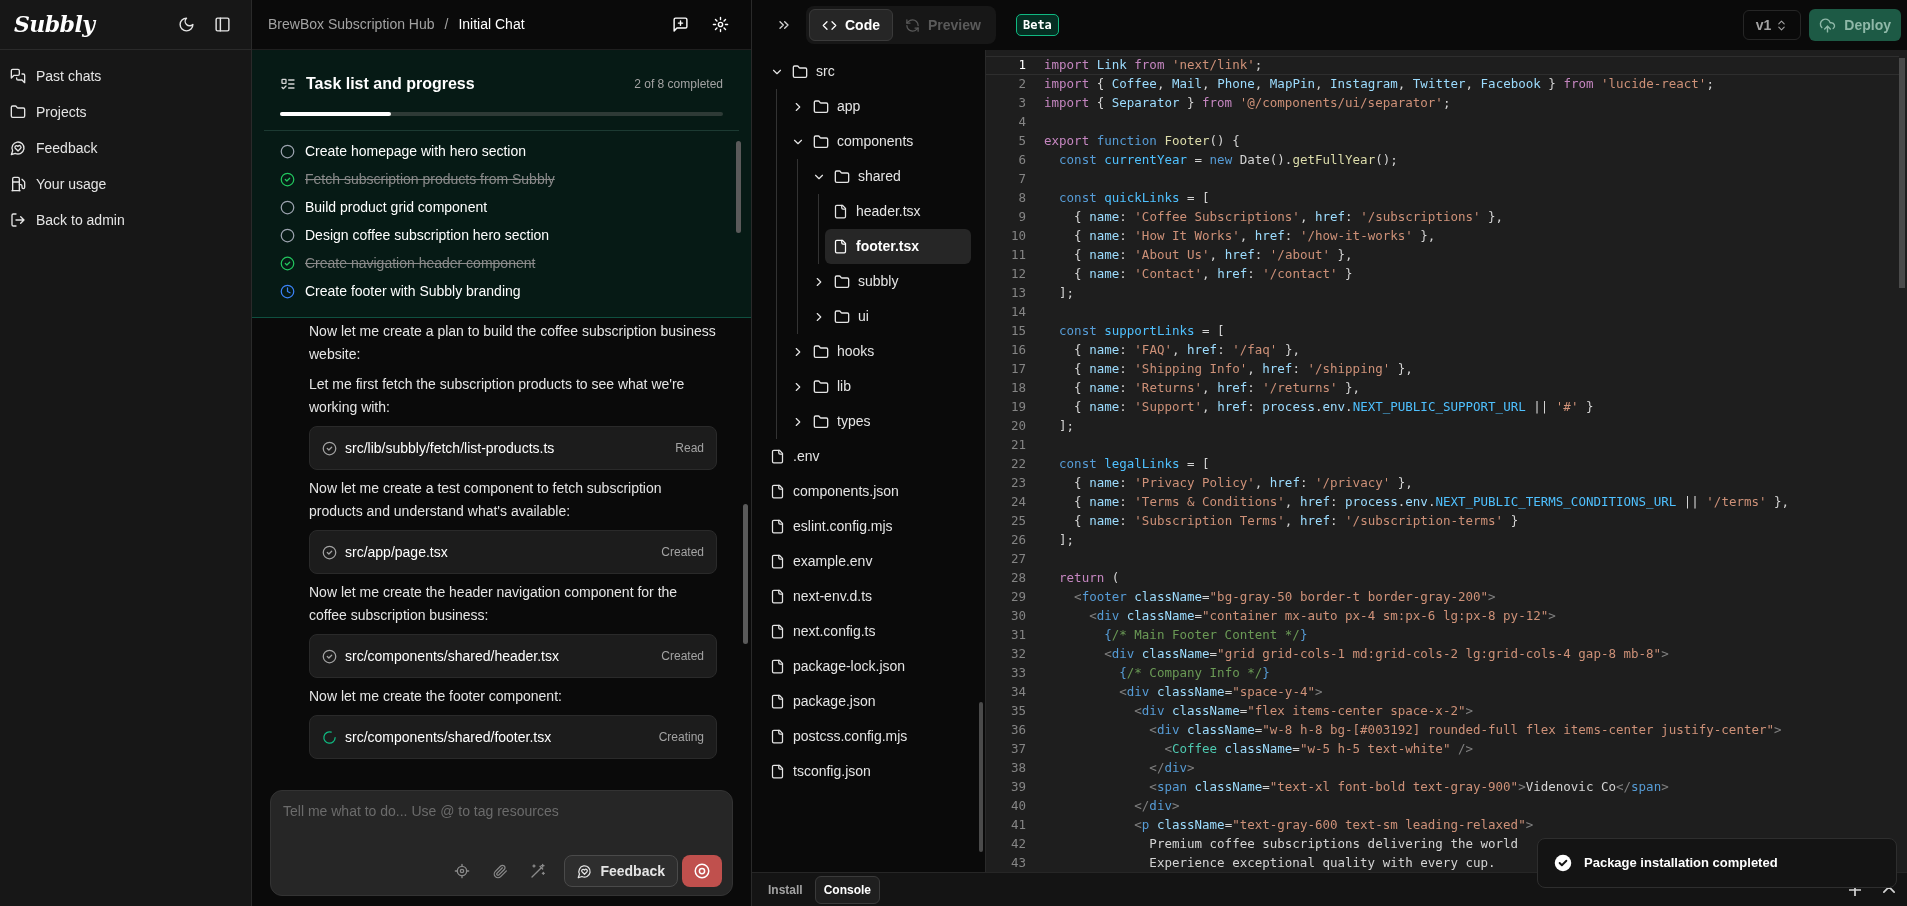  What do you see at coordinates (288, 84) in the screenshot?
I see `checklist-icon` at bounding box center [288, 84].